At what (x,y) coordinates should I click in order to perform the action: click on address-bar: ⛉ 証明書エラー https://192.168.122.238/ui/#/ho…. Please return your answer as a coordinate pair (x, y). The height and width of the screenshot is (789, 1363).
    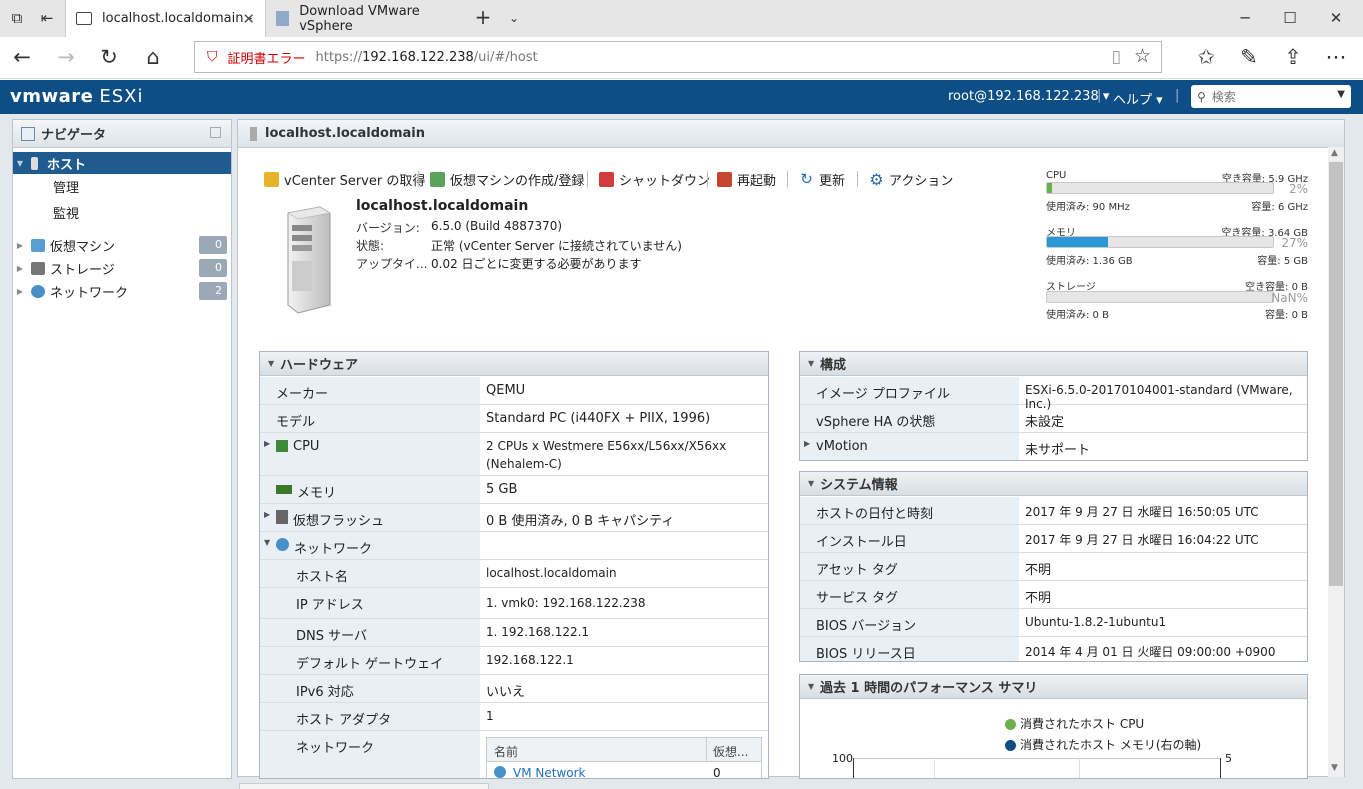
    Looking at the image, I should click on (678, 57).